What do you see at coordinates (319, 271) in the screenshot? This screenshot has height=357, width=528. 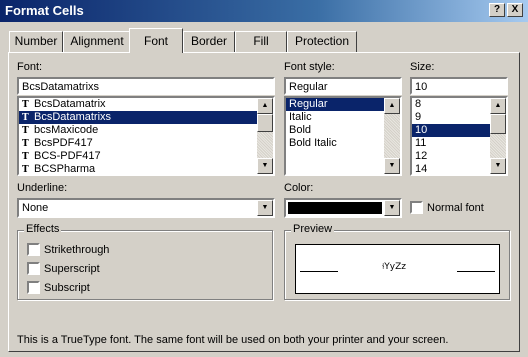 I see `baseline-left` at bounding box center [319, 271].